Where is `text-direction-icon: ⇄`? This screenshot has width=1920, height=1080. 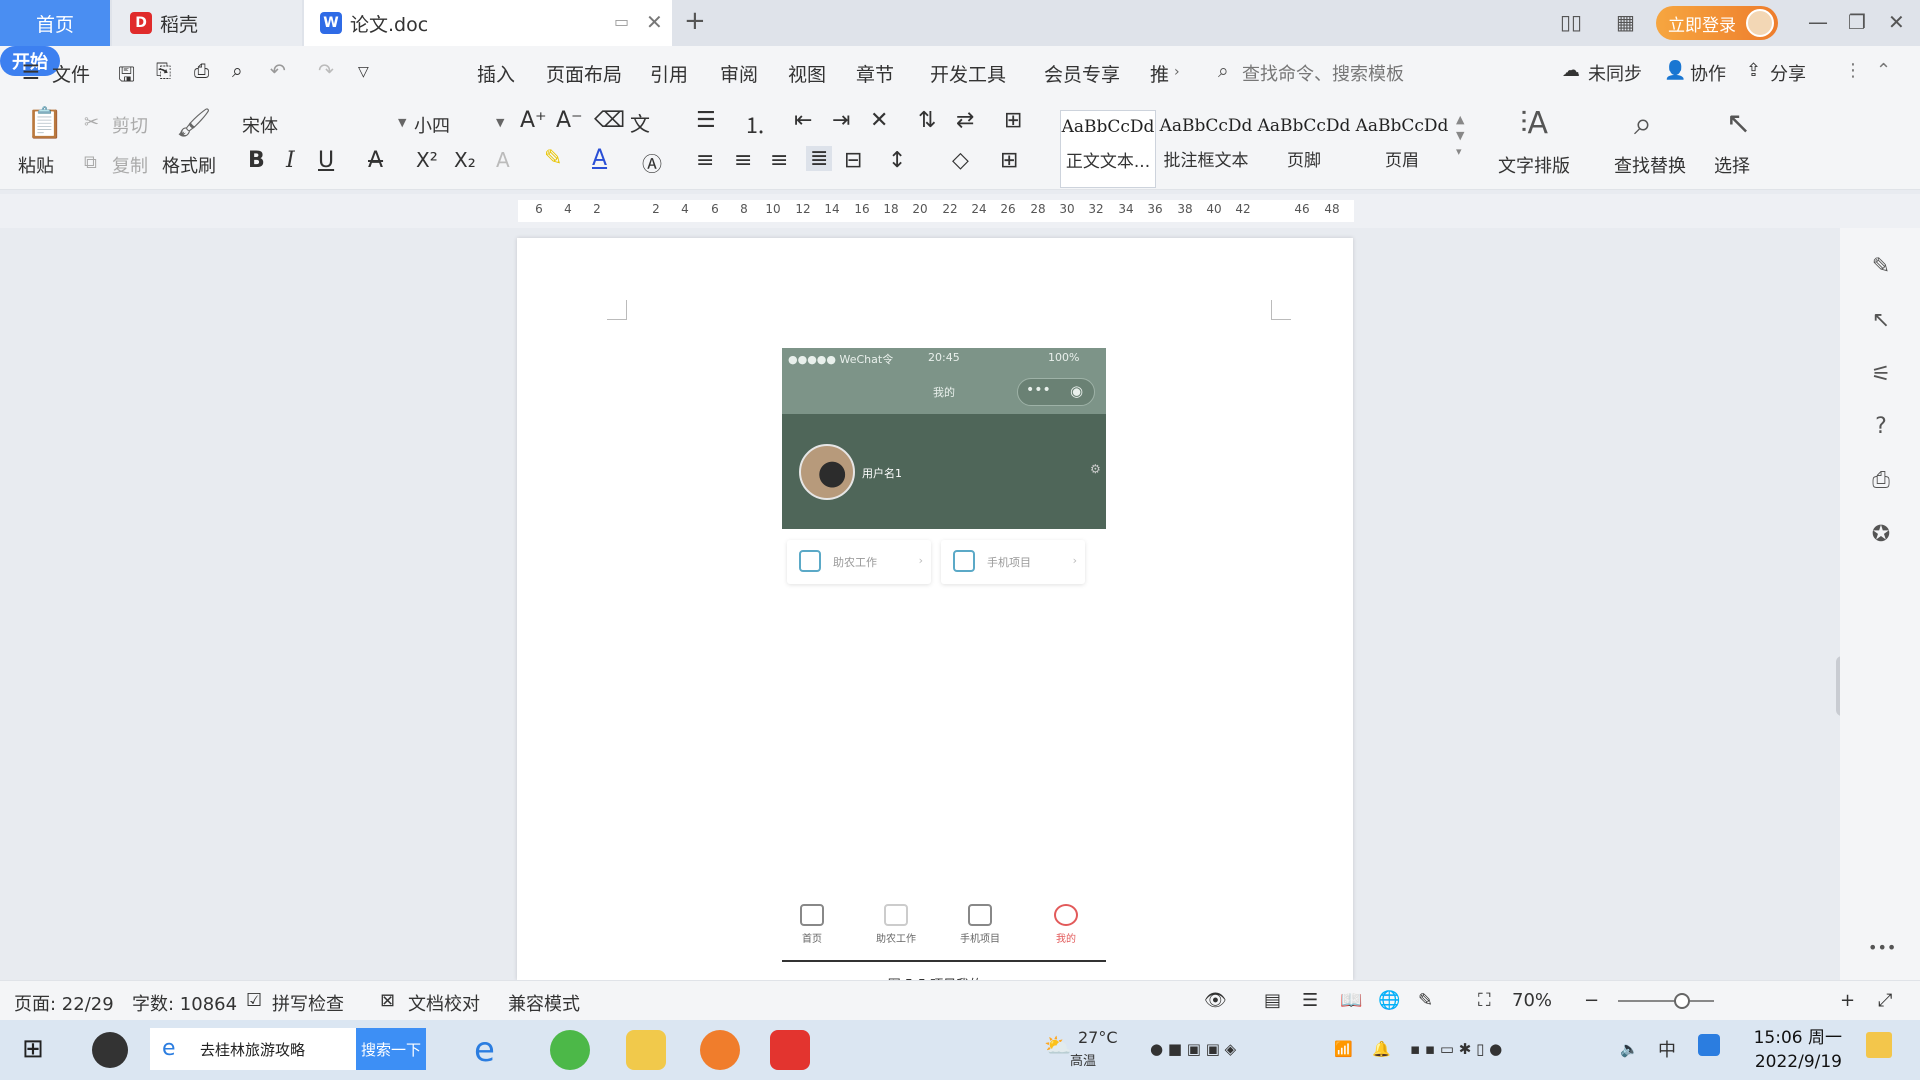 text-direction-icon: ⇄ is located at coordinates (965, 120).